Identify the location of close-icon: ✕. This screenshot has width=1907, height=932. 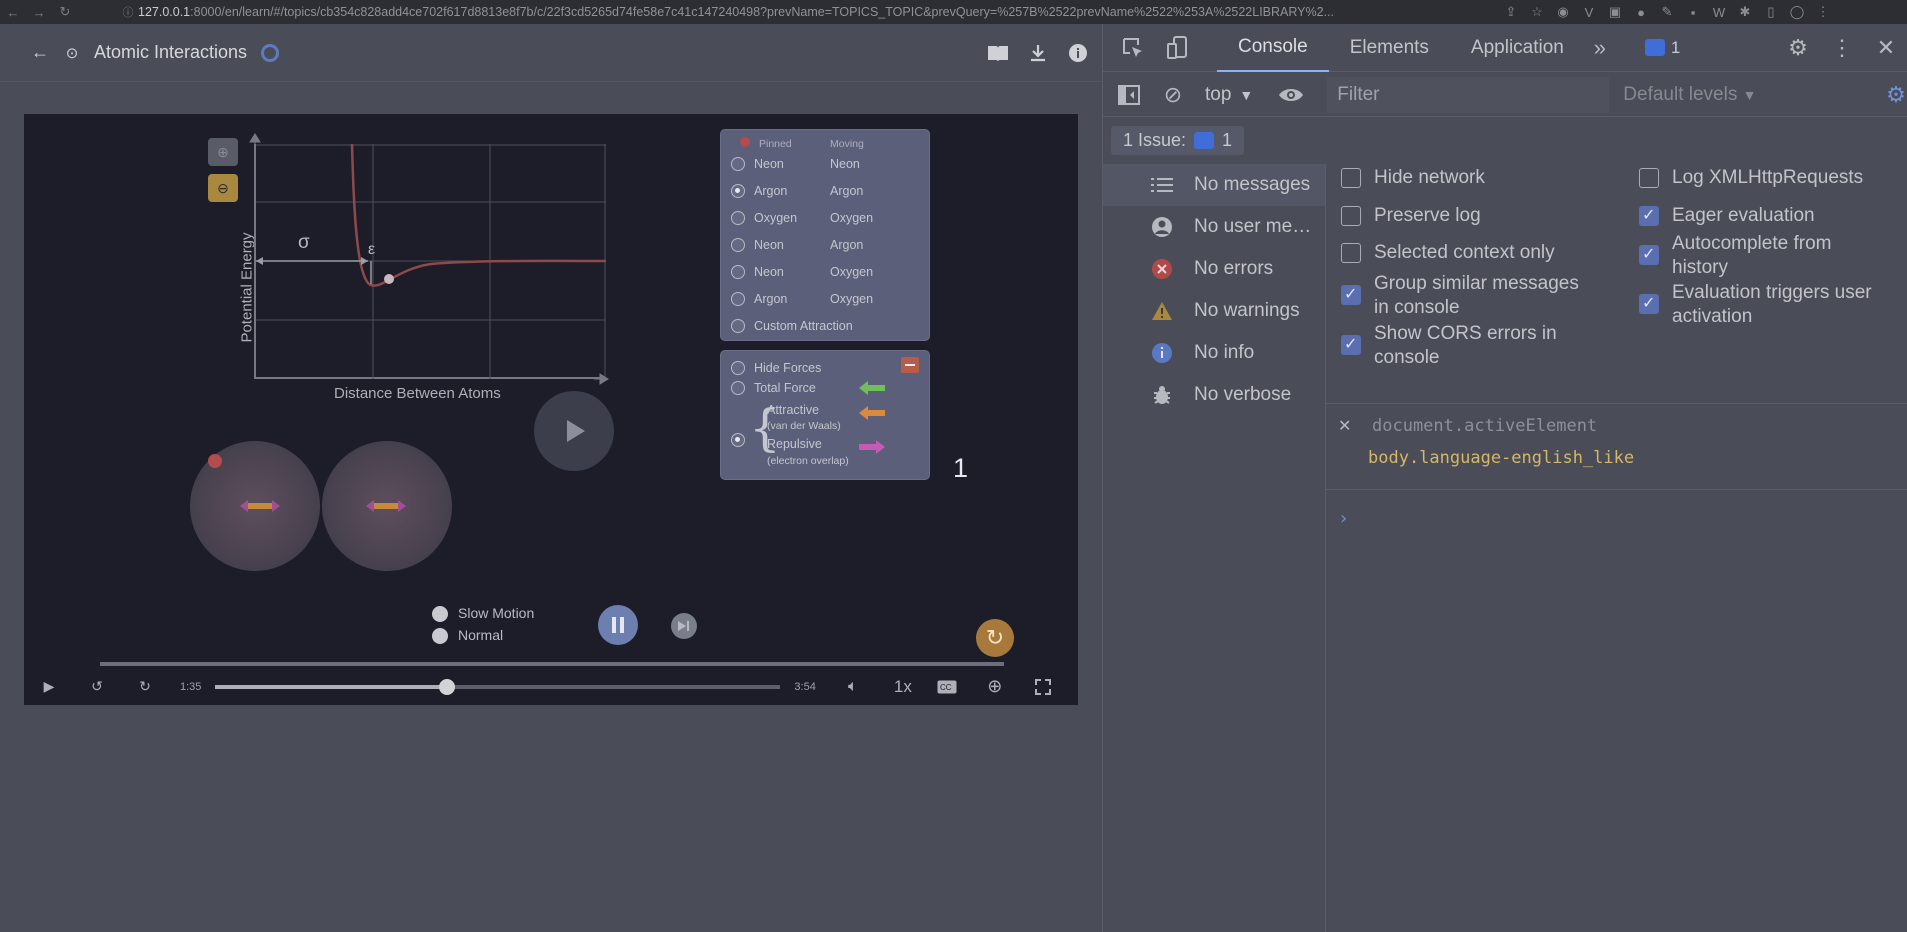
(1885, 48).